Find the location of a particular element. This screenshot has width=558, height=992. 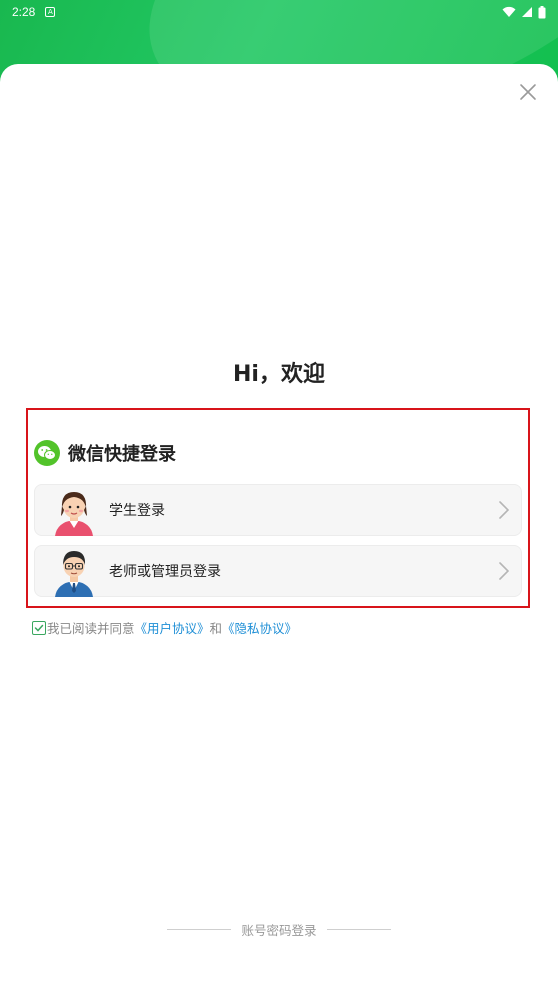

agreement-and: 和 is located at coordinates (216, 628).